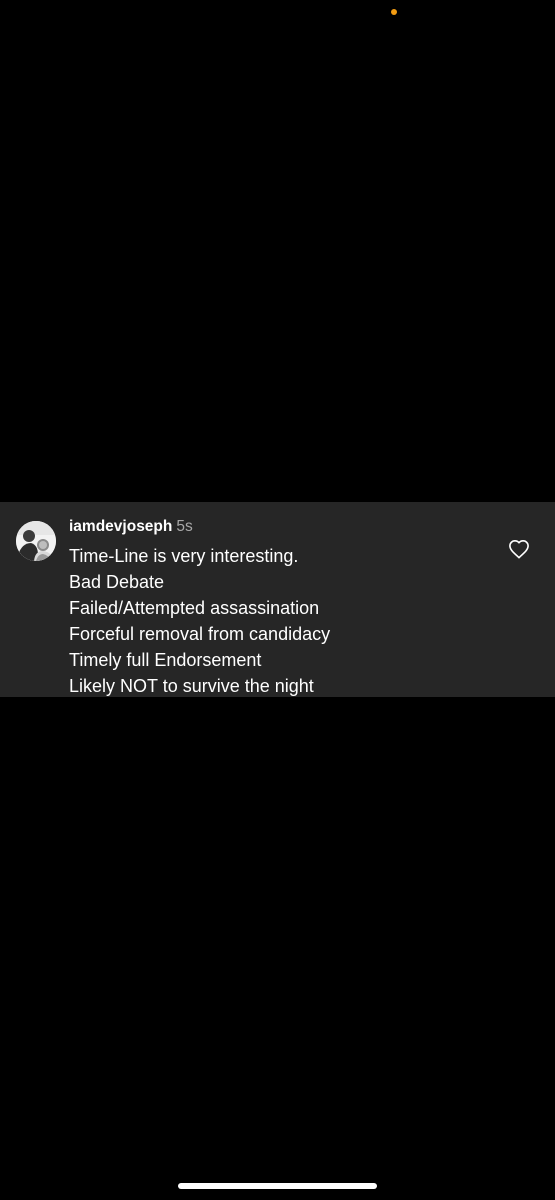 This screenshot has width=555, height=1200. I want to click on avatar, so click(36, 541).